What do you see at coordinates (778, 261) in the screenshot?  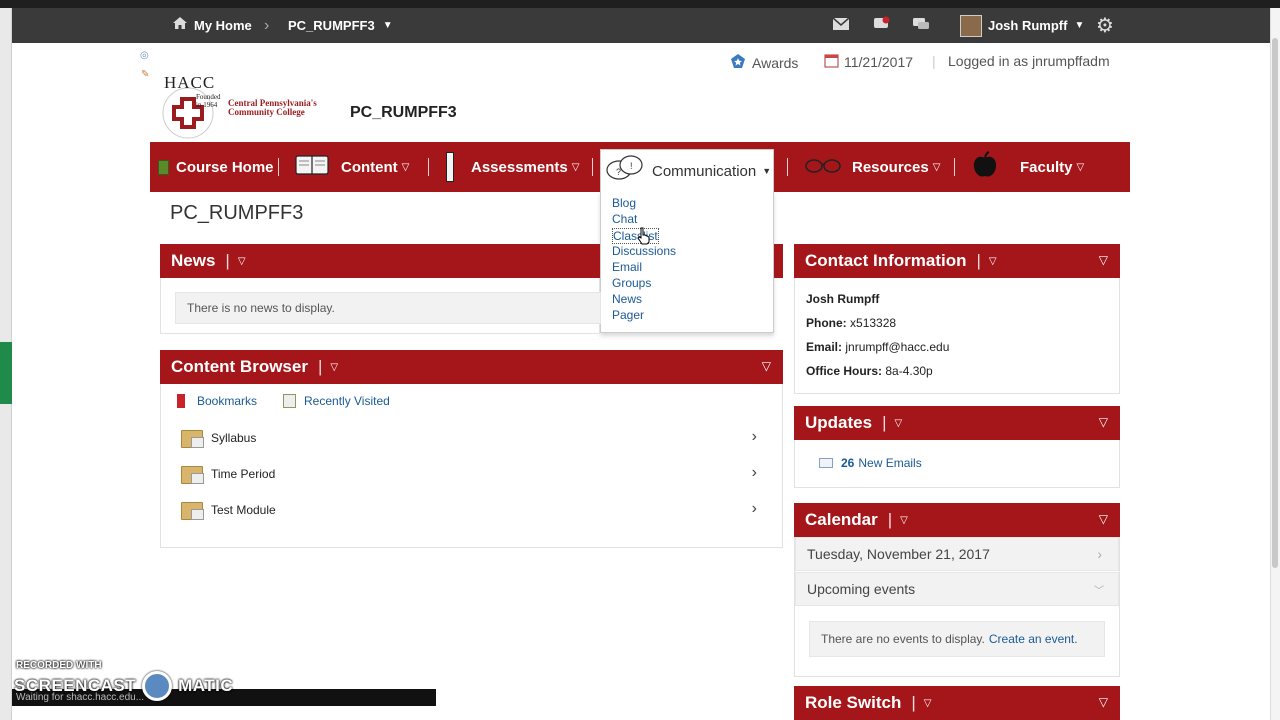 I see `news-header-edge` at bounding box center [778, 261].